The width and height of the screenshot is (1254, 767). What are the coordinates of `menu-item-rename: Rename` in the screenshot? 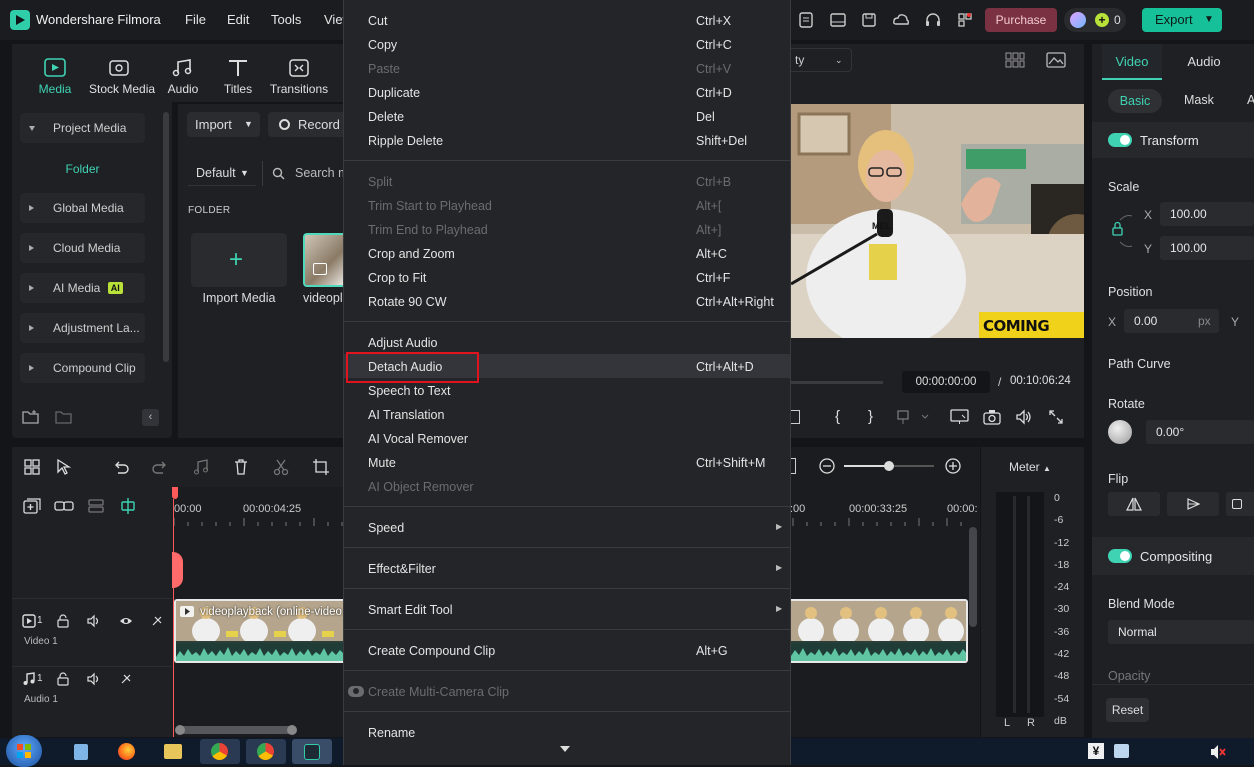 It's located at (573, 733).